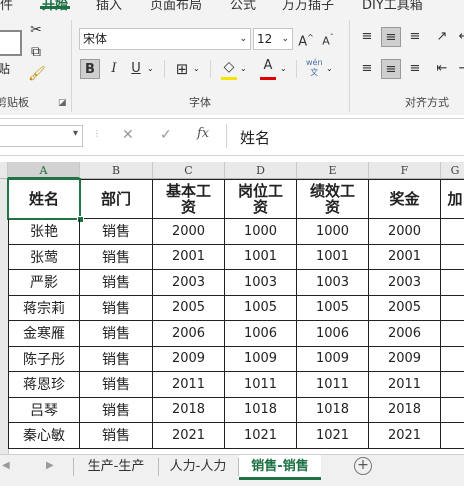 This screenshot has width=464, height=486. Describe the element at coordinates (189, 410) in the screenshot. I see `table-cell: 2018` at that location.